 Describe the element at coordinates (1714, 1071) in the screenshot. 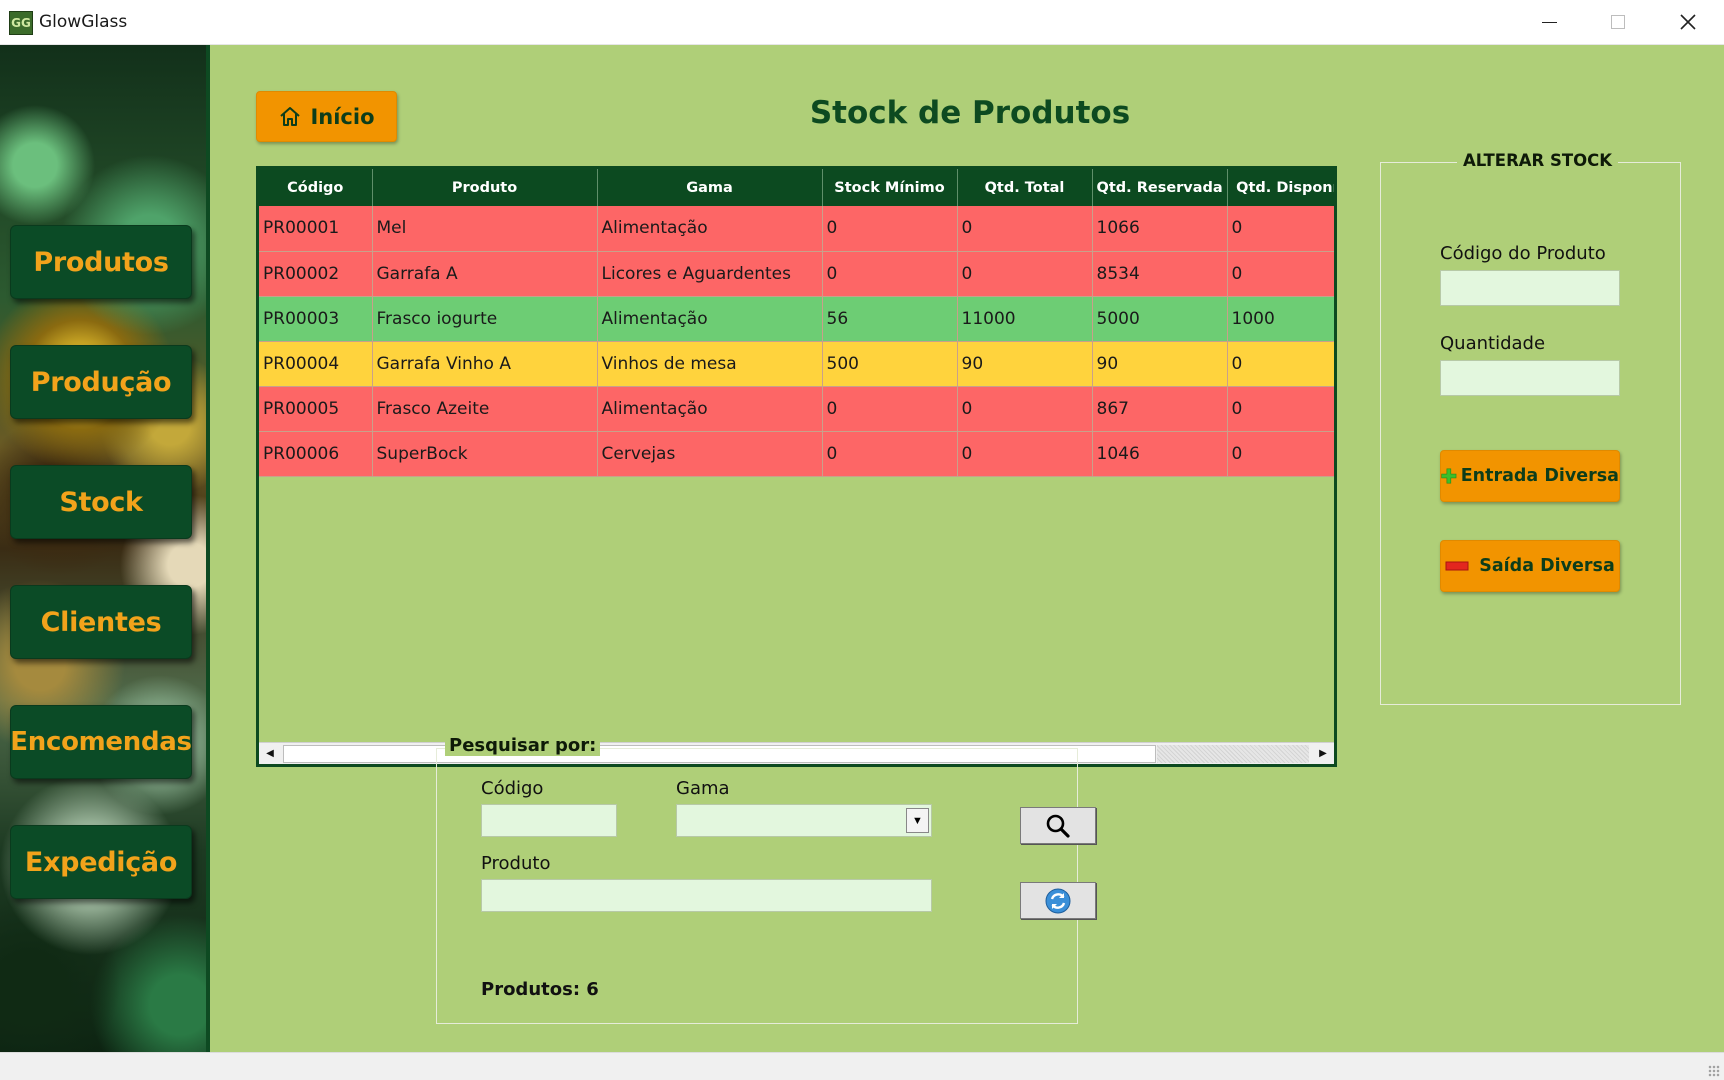

I see `resize-grip-icon` at that location.